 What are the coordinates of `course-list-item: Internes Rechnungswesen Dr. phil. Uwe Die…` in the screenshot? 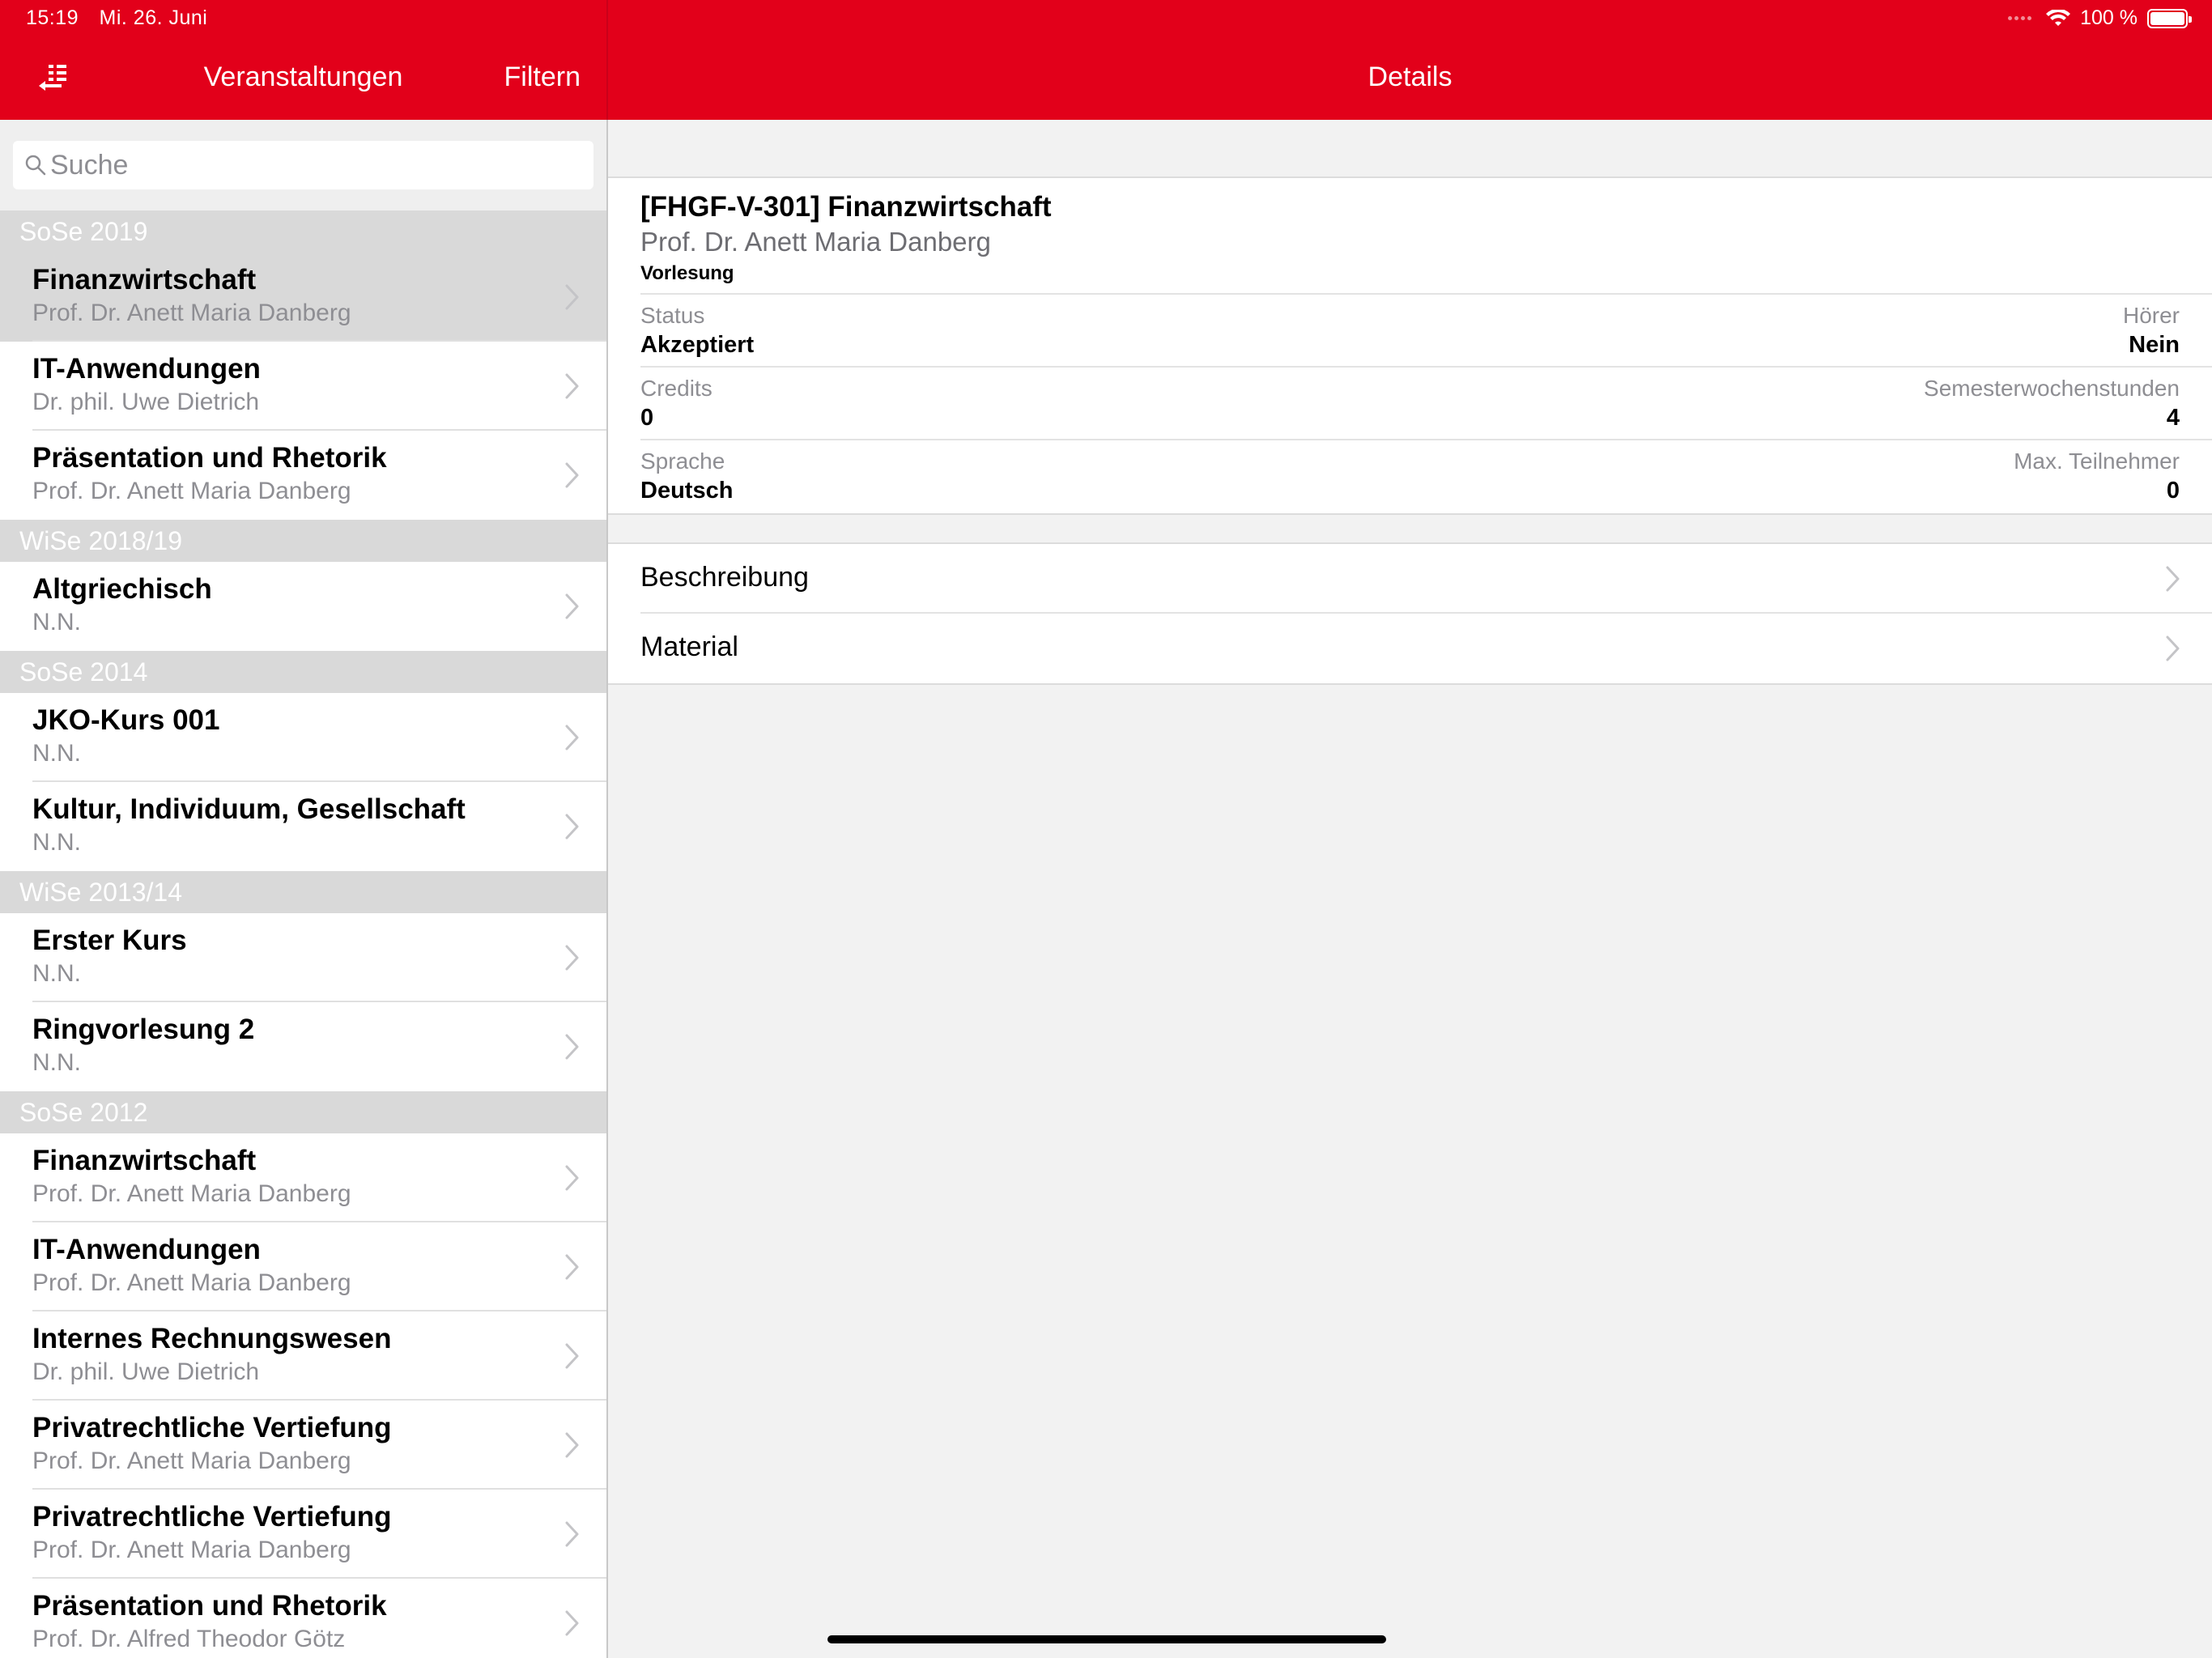 It's located at (303, 1356).